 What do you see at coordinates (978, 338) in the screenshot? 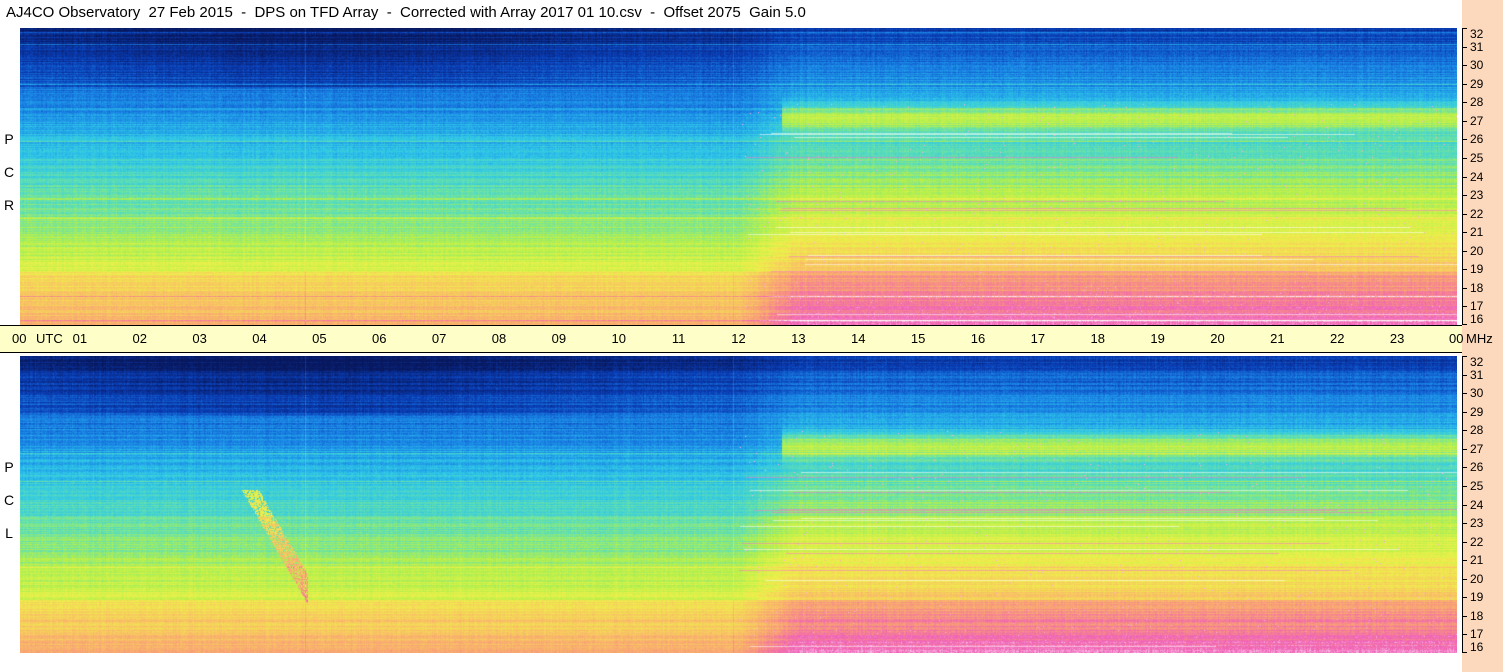
I see `time-tick-label: 16` at bounding box center [978, 338].